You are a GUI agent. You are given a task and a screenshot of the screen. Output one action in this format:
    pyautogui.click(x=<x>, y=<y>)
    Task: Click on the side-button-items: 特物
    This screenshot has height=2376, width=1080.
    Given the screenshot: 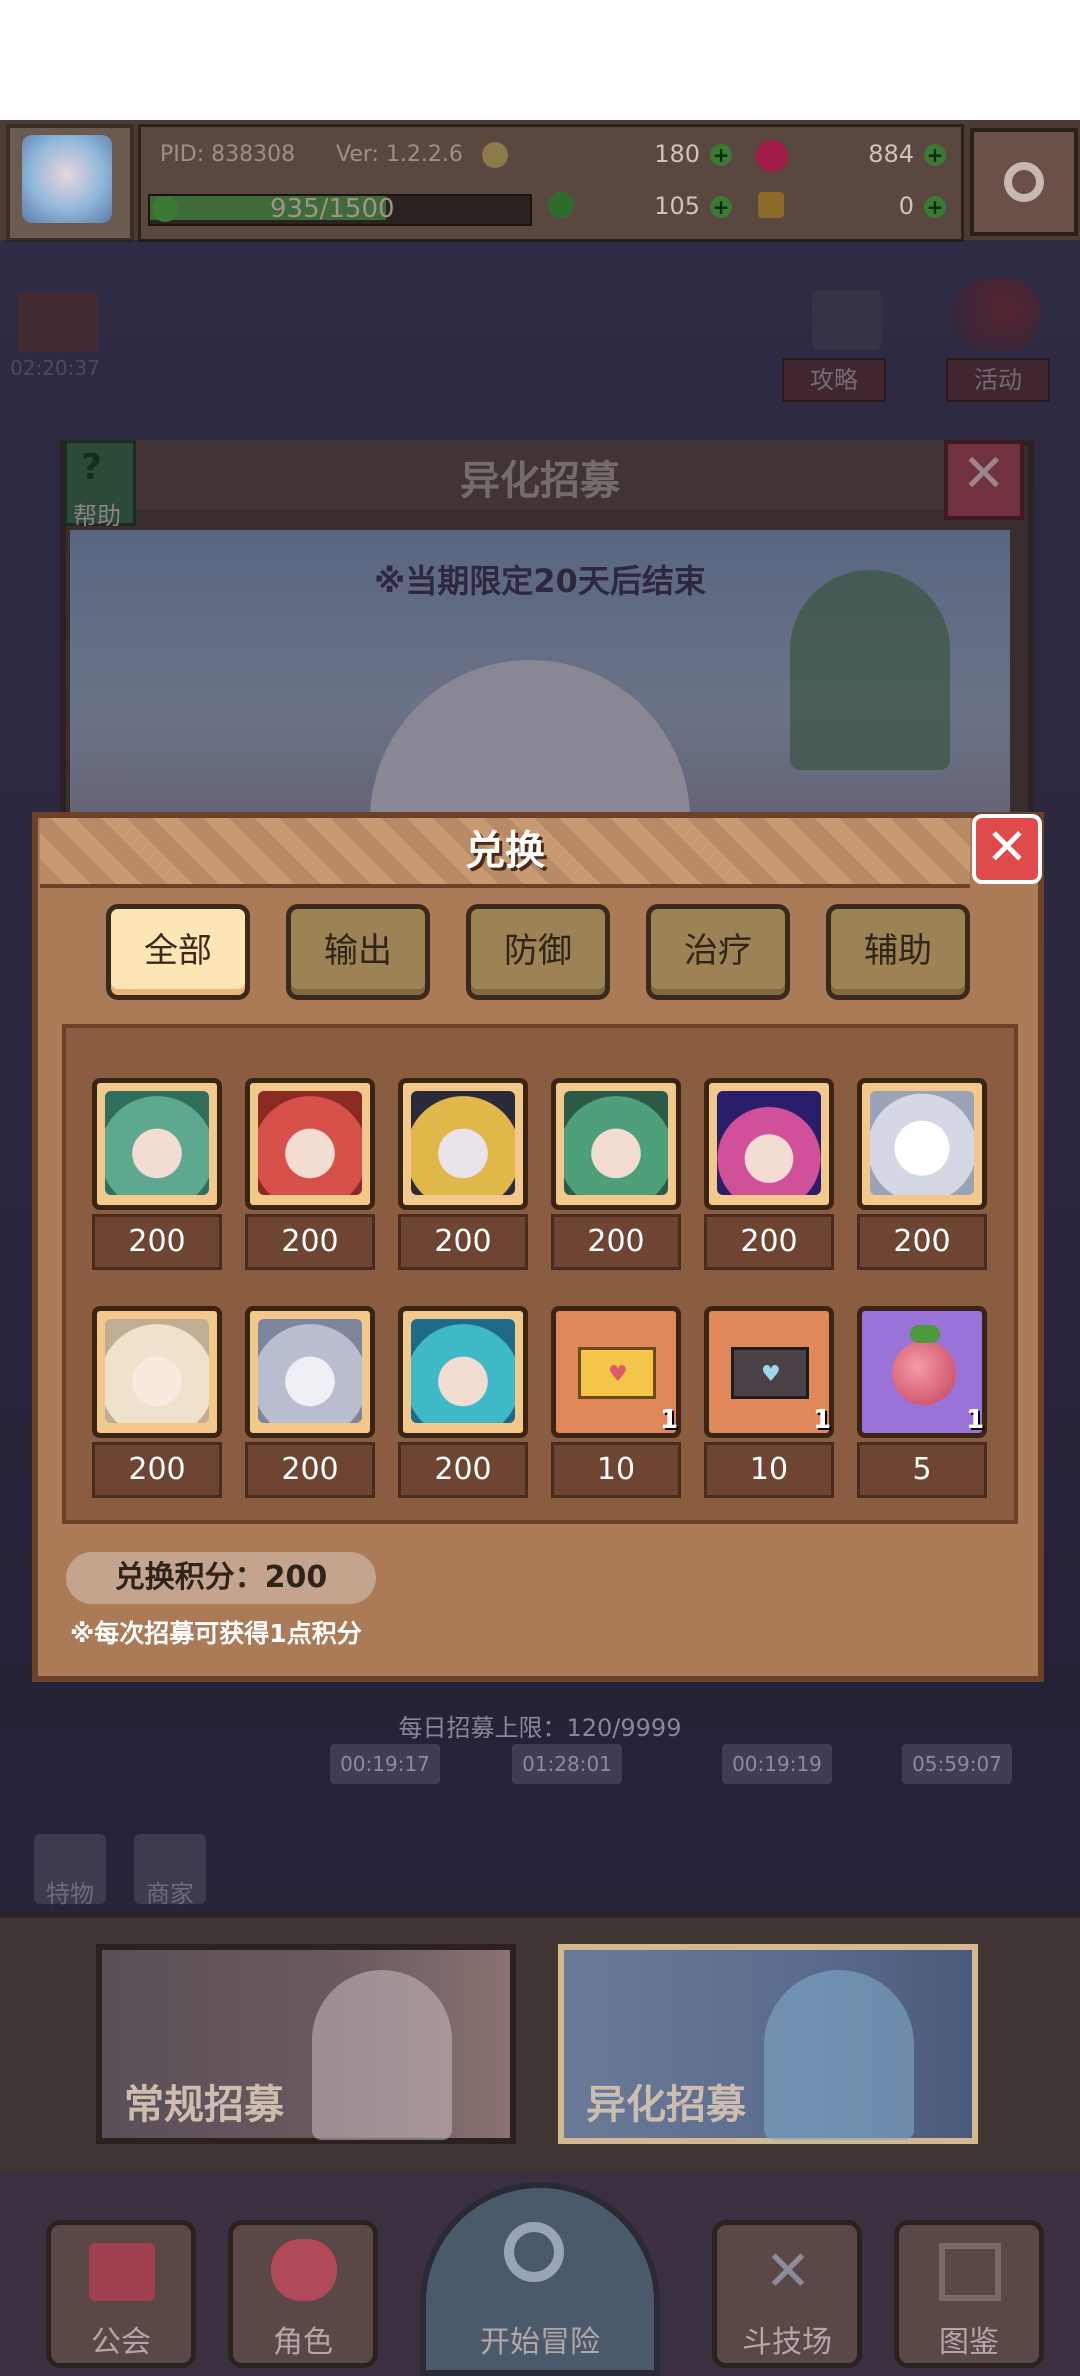 What is the action you would take?
    pyautogui.click(x=70, y=1871)
    